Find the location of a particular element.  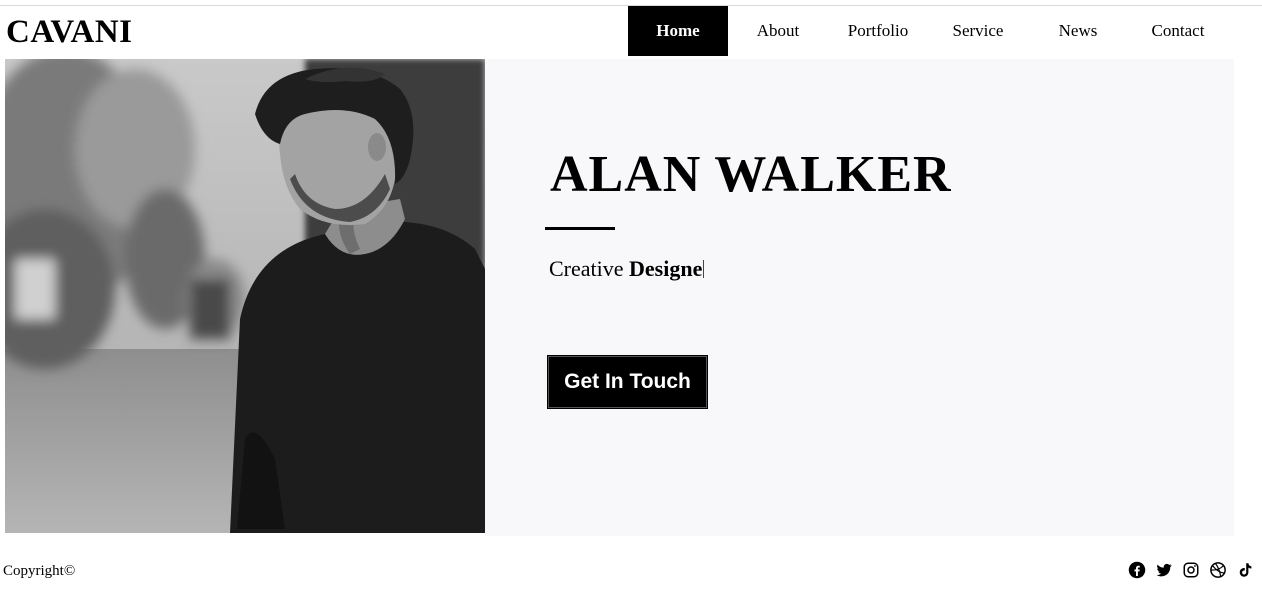

brand-logo: CAVANI is located at coordinates (69, 32).